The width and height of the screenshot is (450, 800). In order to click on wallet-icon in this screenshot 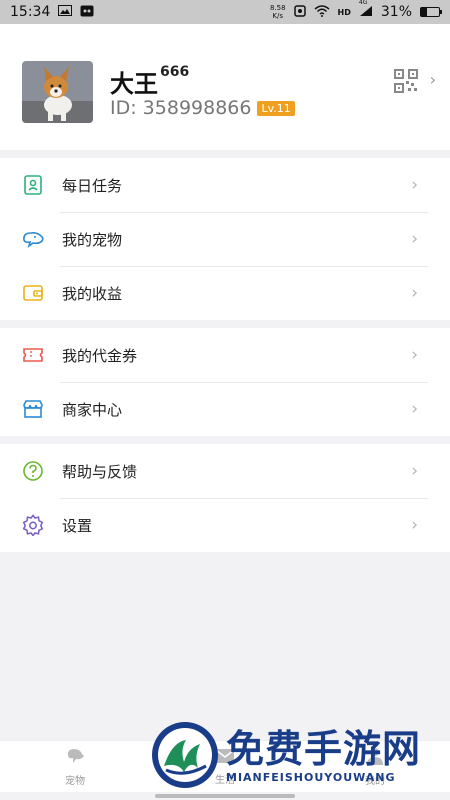, I will do `click(33, 293)`.